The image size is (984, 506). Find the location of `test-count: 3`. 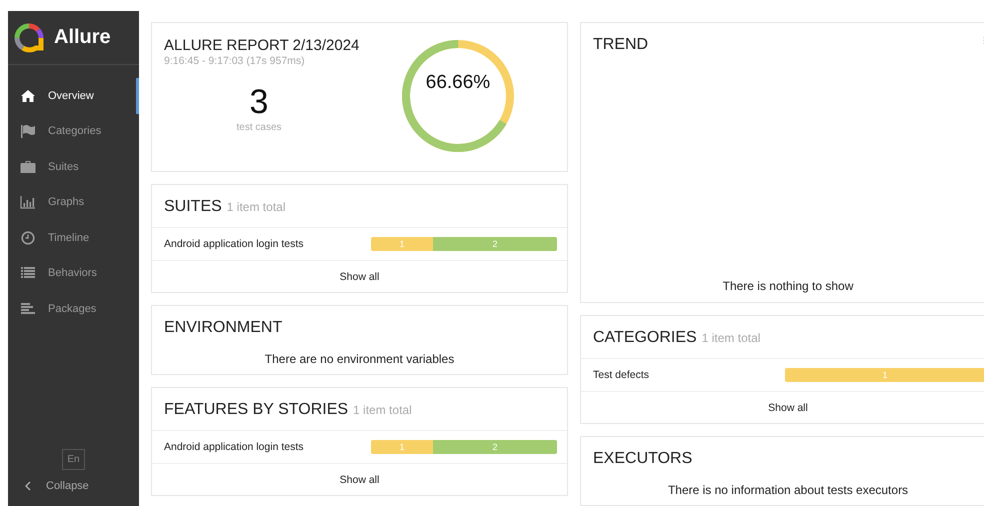

test-count: 3 is located at coordinates (259, 102).